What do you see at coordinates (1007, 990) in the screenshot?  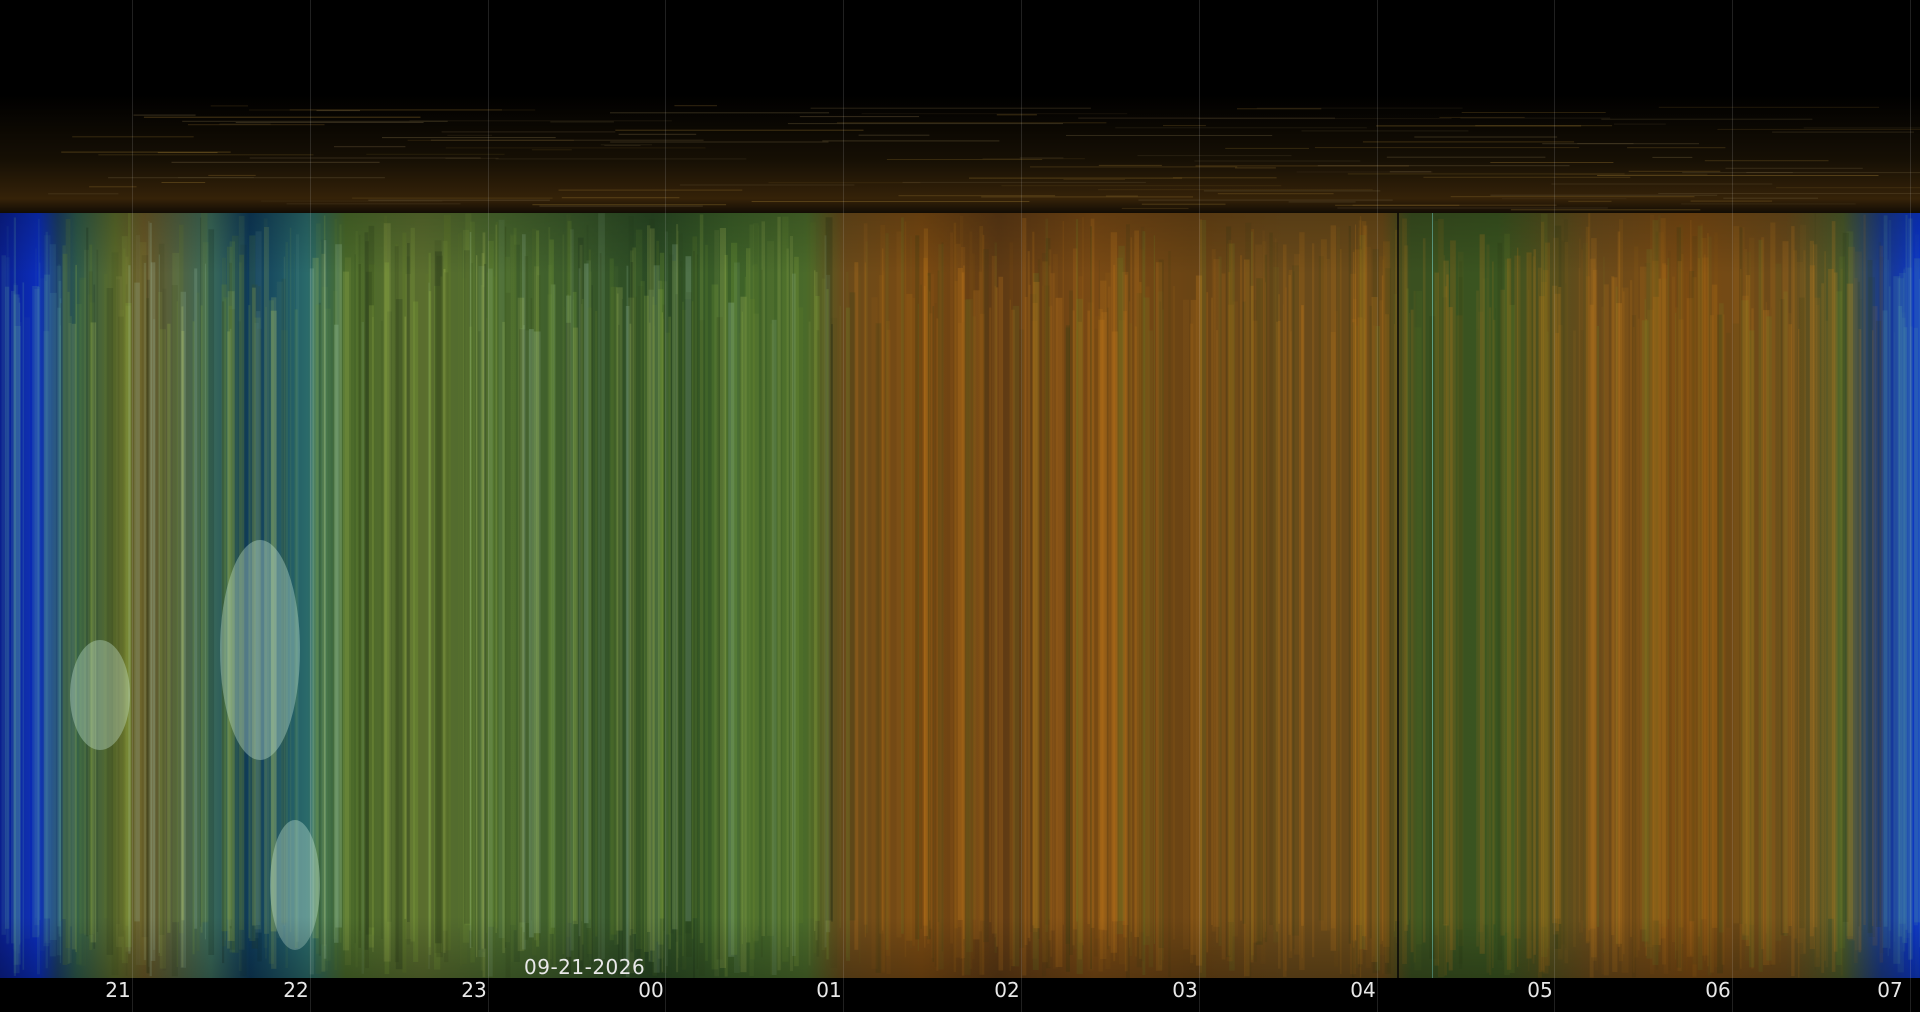 I see `time-tick-label: 02` at bounding box center [1007, 990].